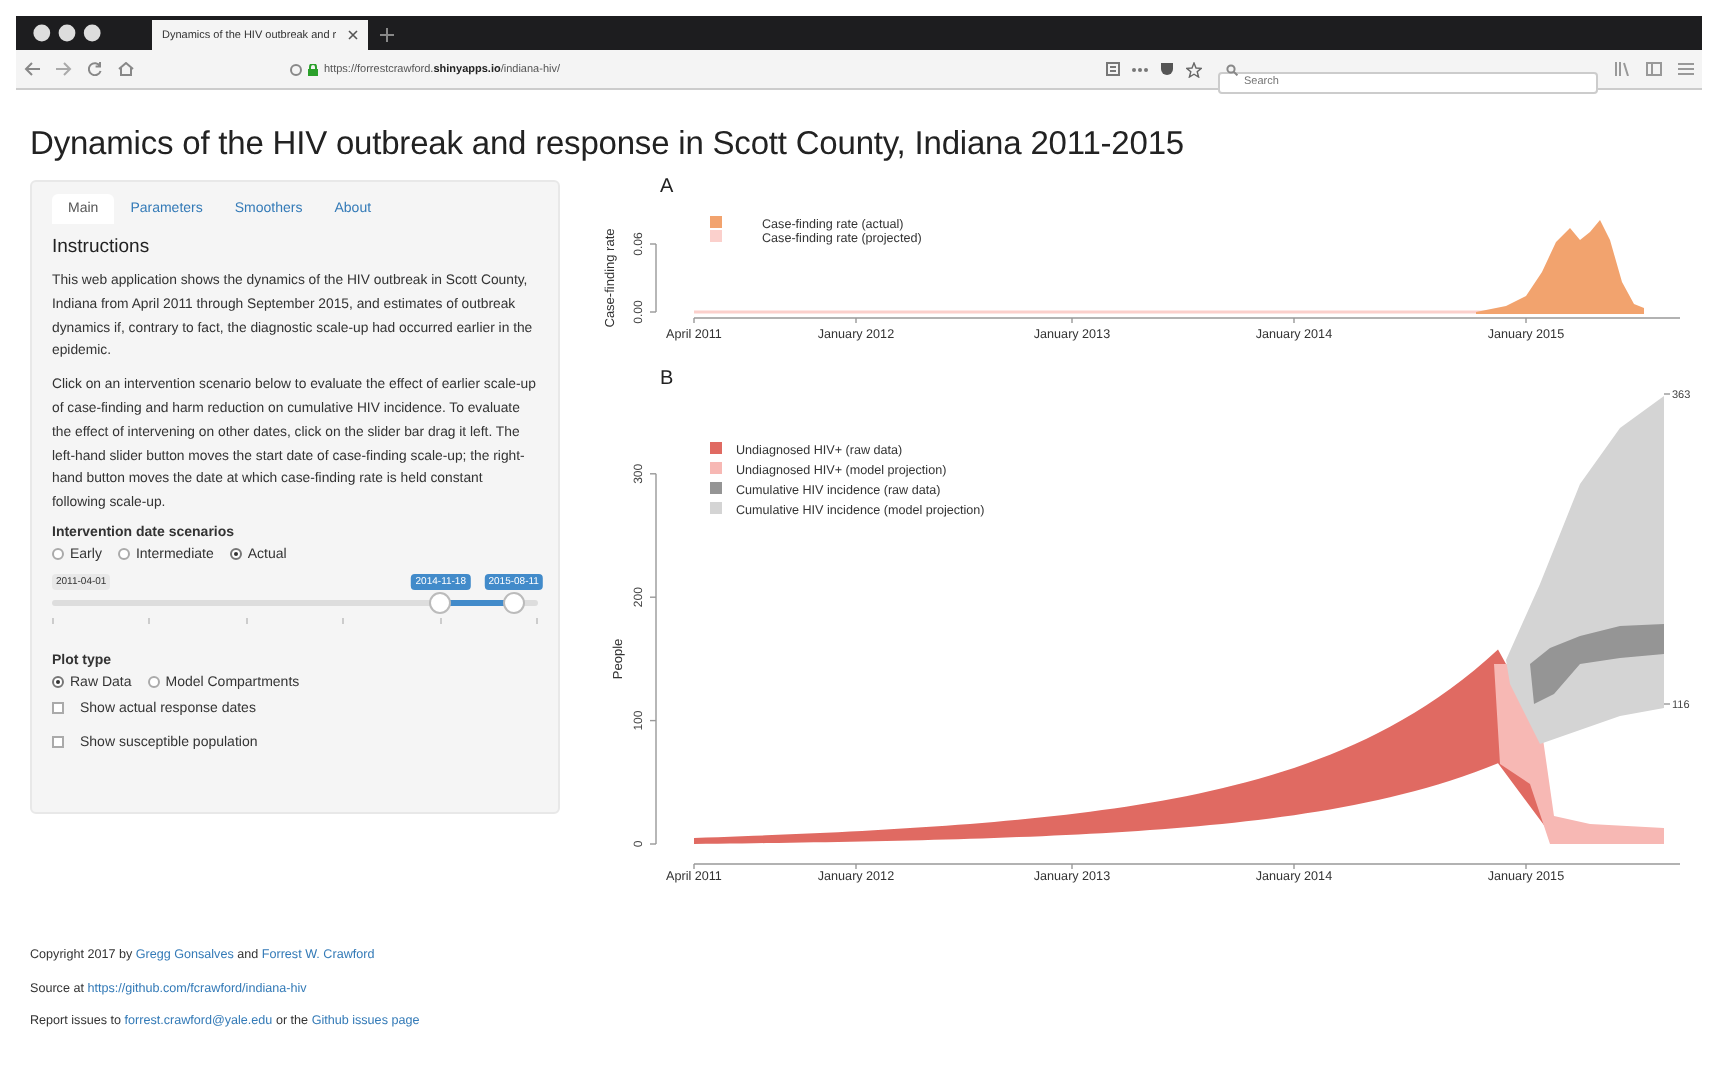 The height and width of the screenshot is (1090, 1718). Describe the element at coordinates (64, 69) in the screenshot. I see `forward-icon` at that location.